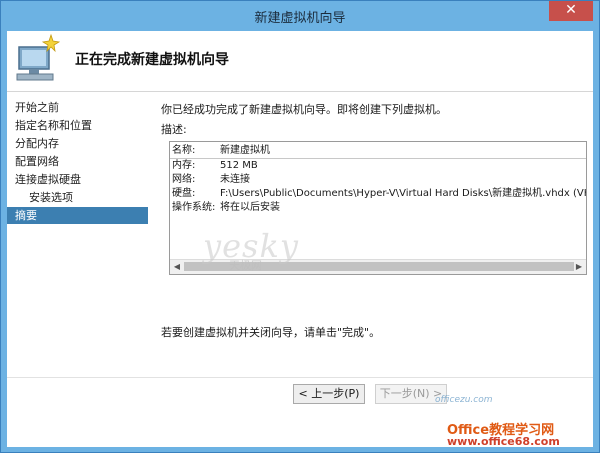 The width and height of the screenshot is (600, 453). I want to click on officezu-watermark: officezu.com, so click(464, 400).